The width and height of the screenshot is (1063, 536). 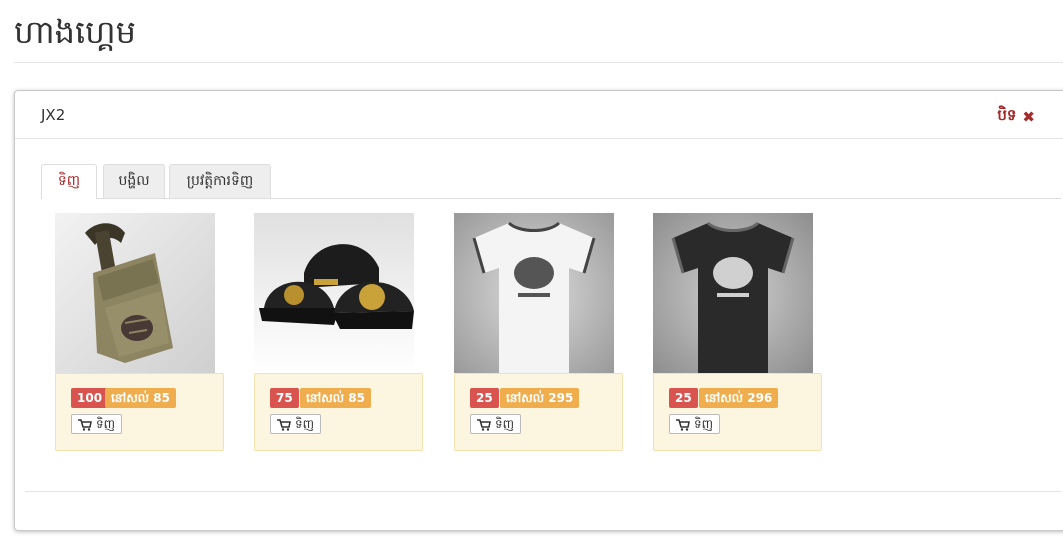 What do you see at coordinates (739, 398) in the screenshot?
I see `stock-badge: នៅសល់ 296` at bounding box center [739, 398].